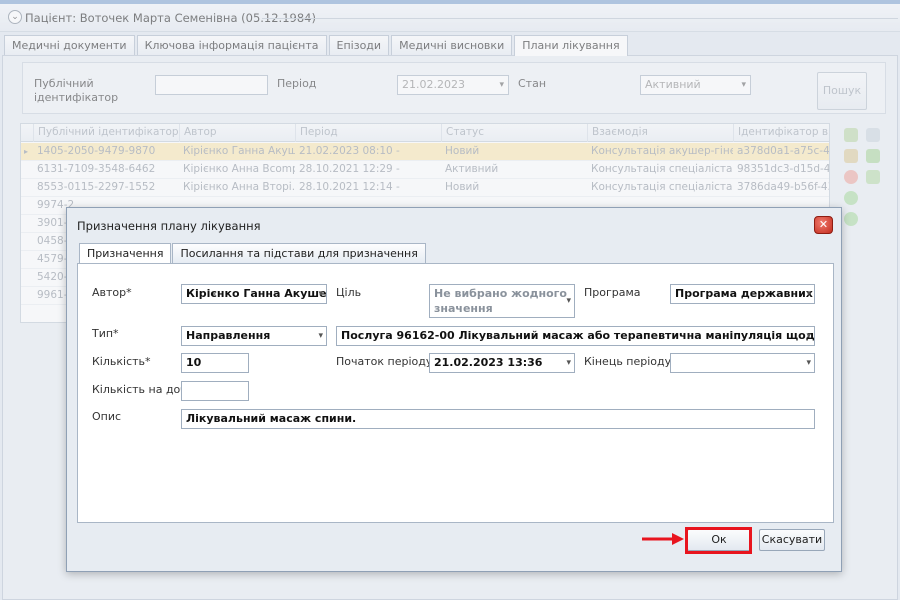 This screenshot has height=600, width=900. Describe the element at coordinates (612, 292) in the screenshot. I see `program-label: Програма` at that location.